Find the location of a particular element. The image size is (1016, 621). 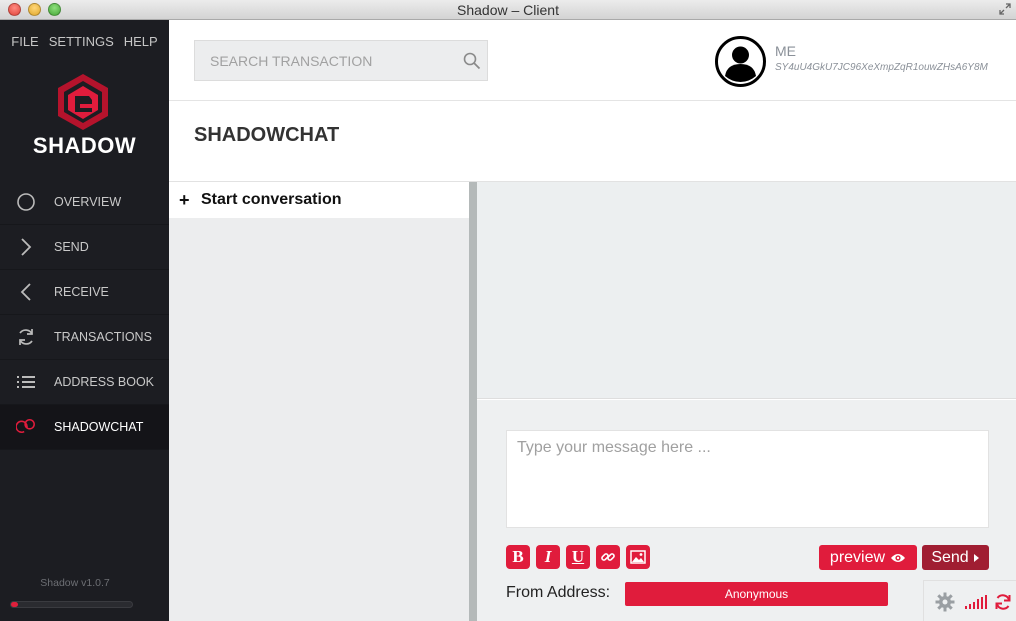

sync-icon is located at coordinates (1003, 602).